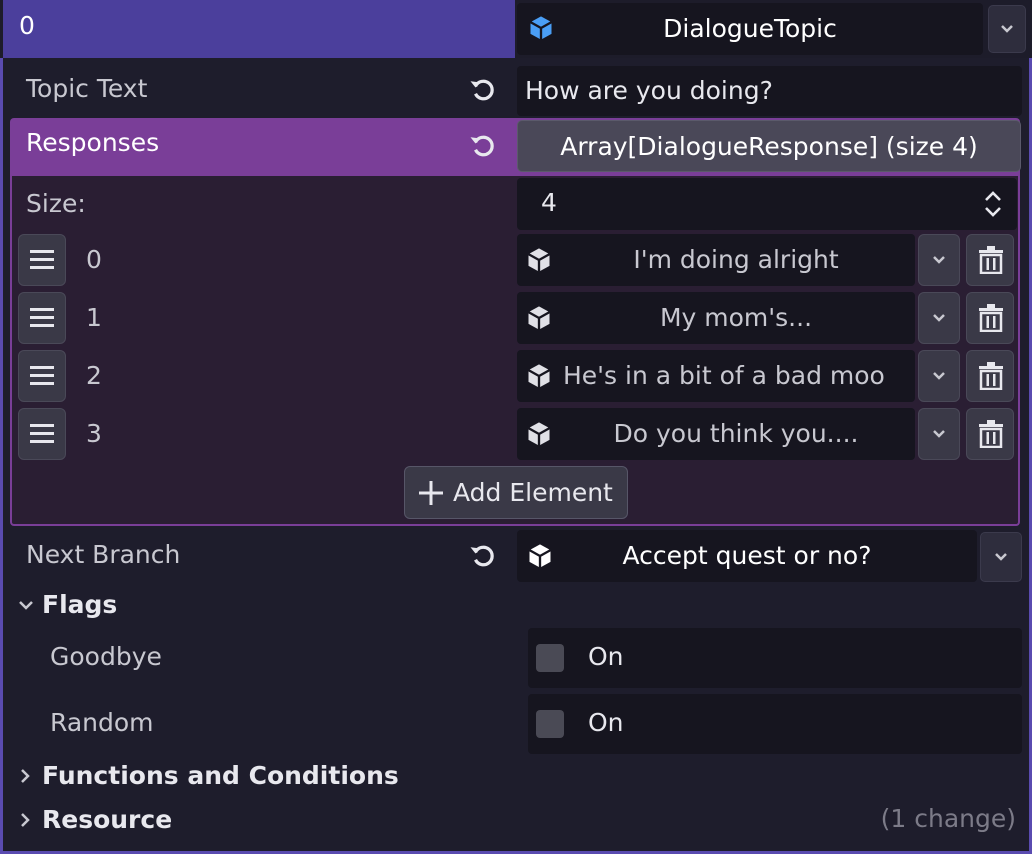  I want to click on goodbye-check-label: On, so click(606, 656).